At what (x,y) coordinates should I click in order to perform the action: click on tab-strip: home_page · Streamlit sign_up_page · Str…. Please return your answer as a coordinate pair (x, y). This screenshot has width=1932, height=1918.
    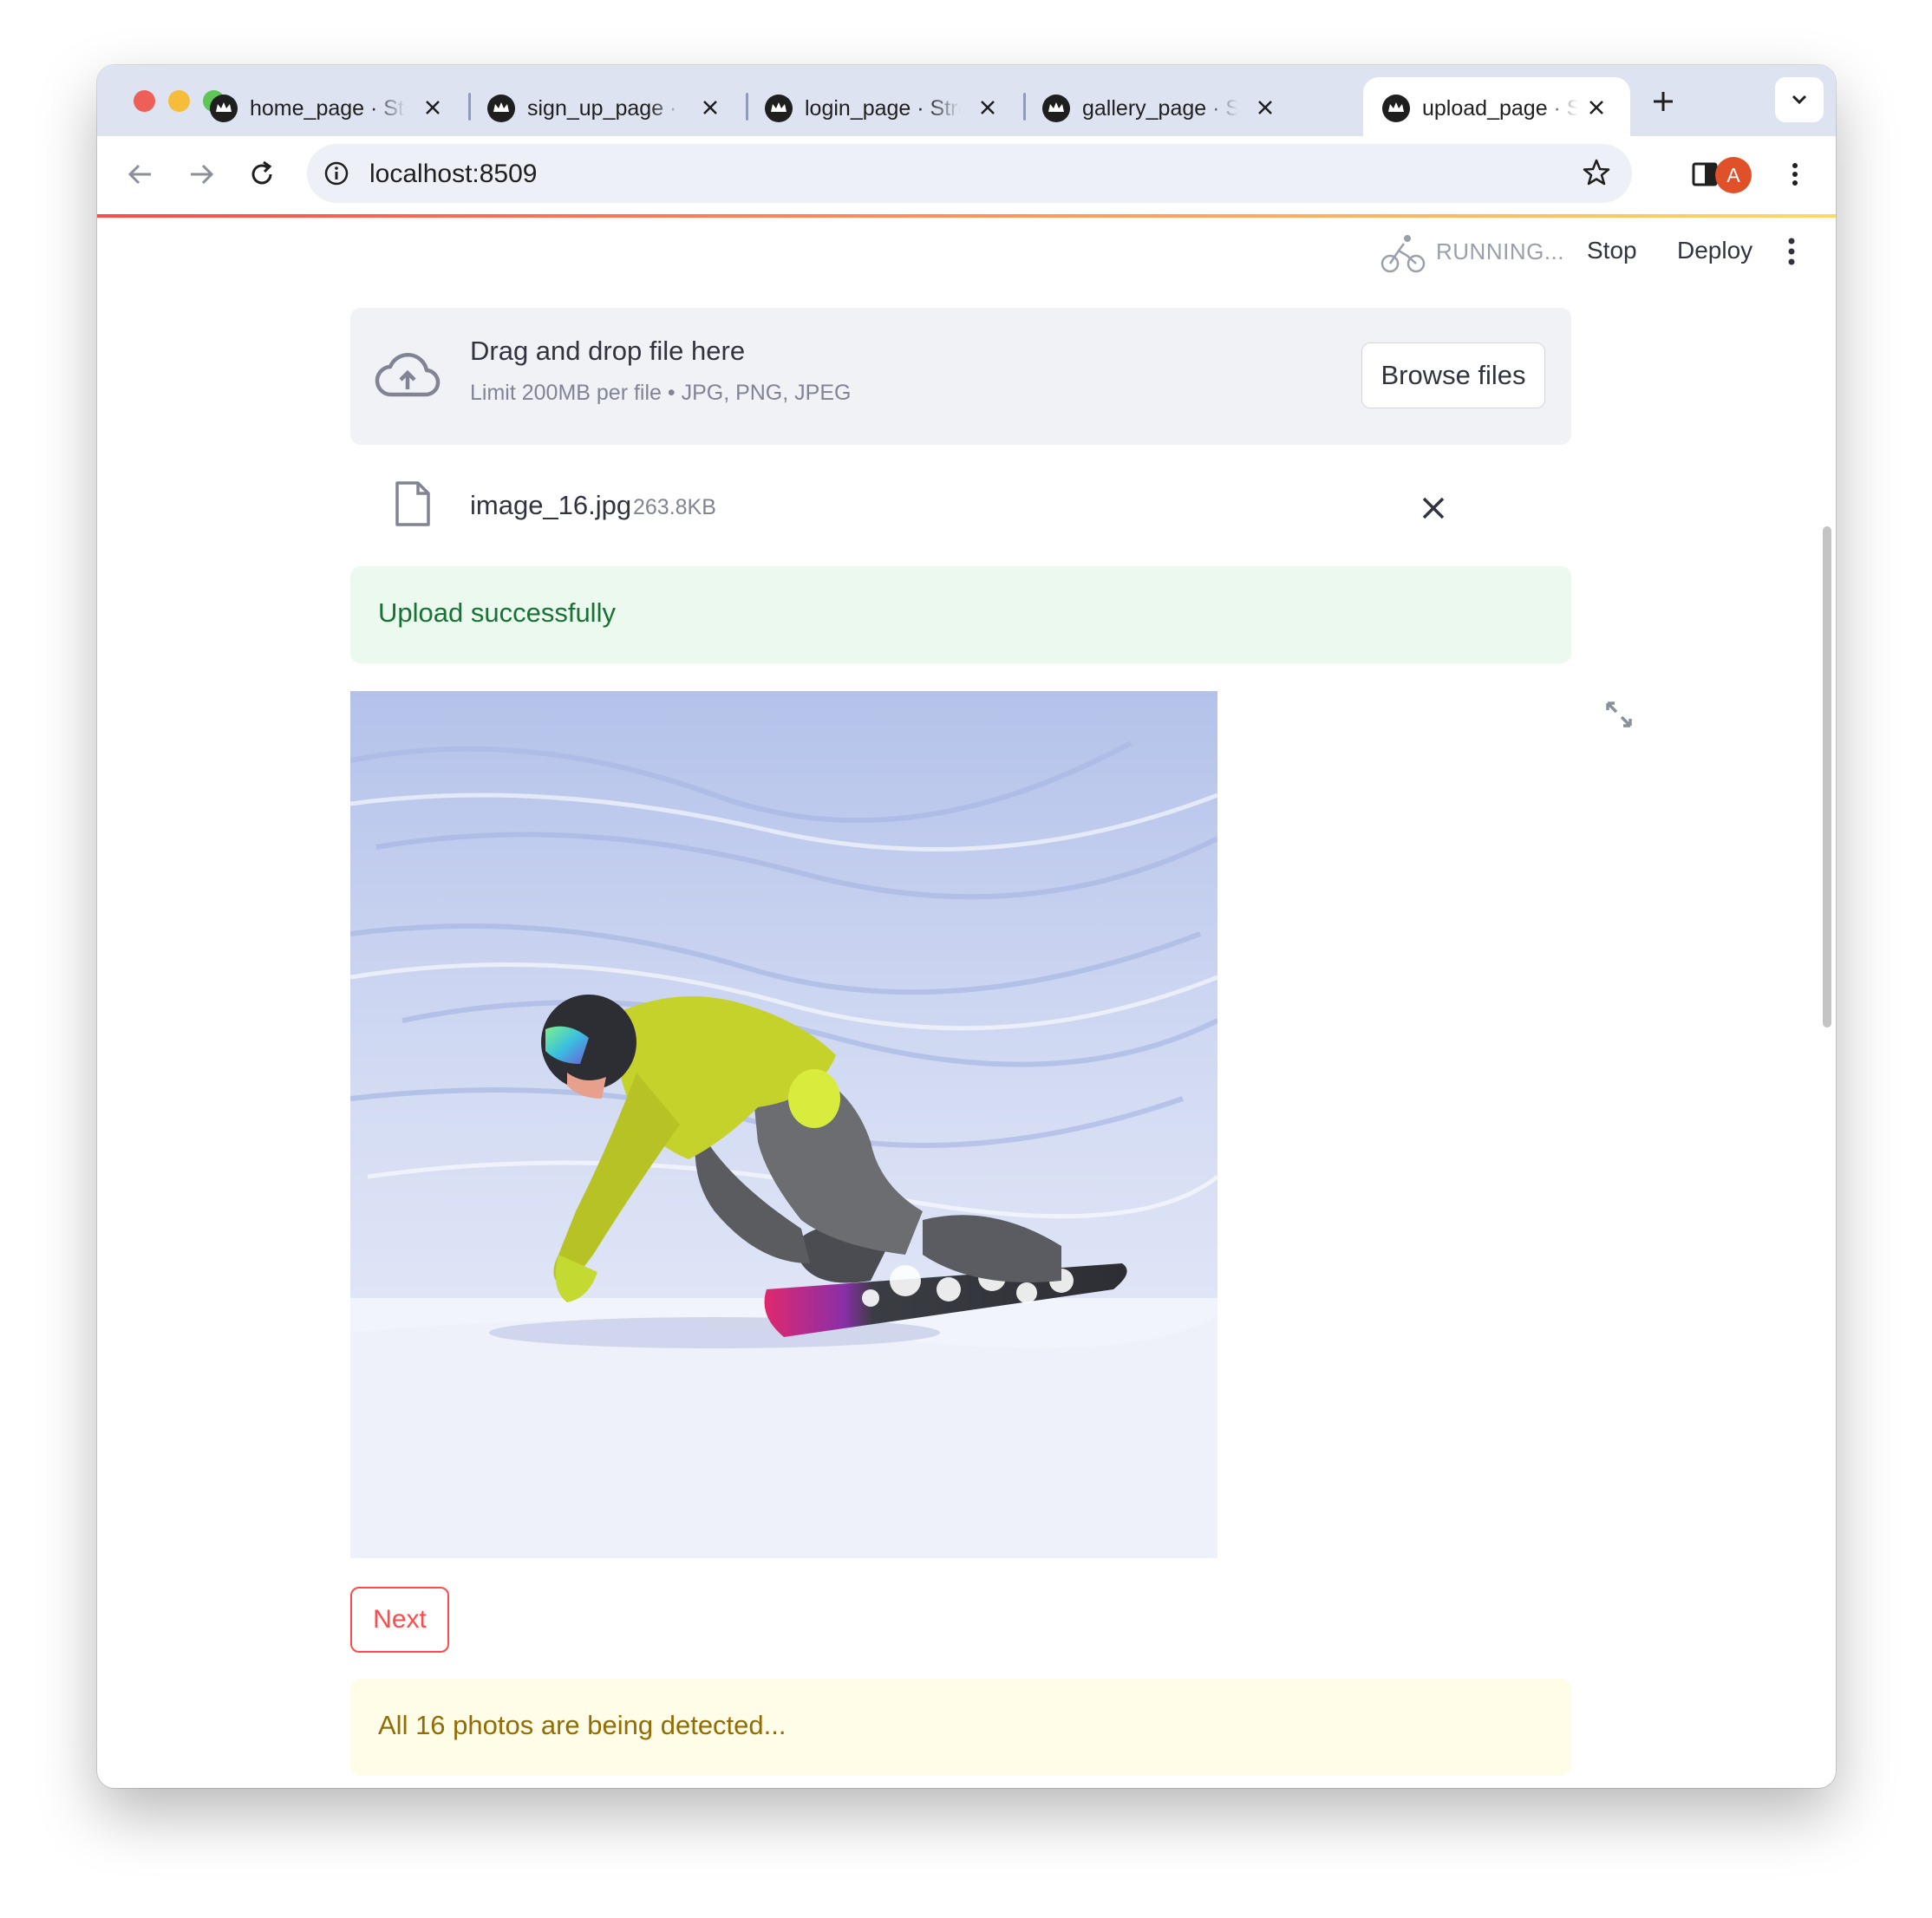
    Looking at the image, I should click on (966, 100).